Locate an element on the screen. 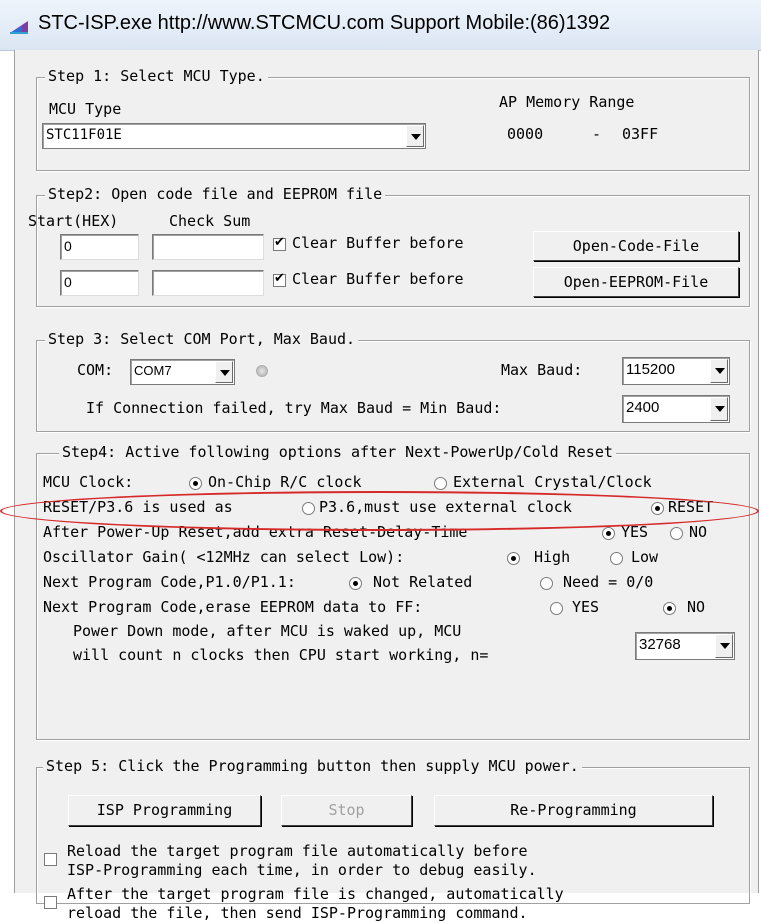 The height and width of the screenshot is (923, 761). min-baud-value: 2400 is located at coordinates (643, 407).